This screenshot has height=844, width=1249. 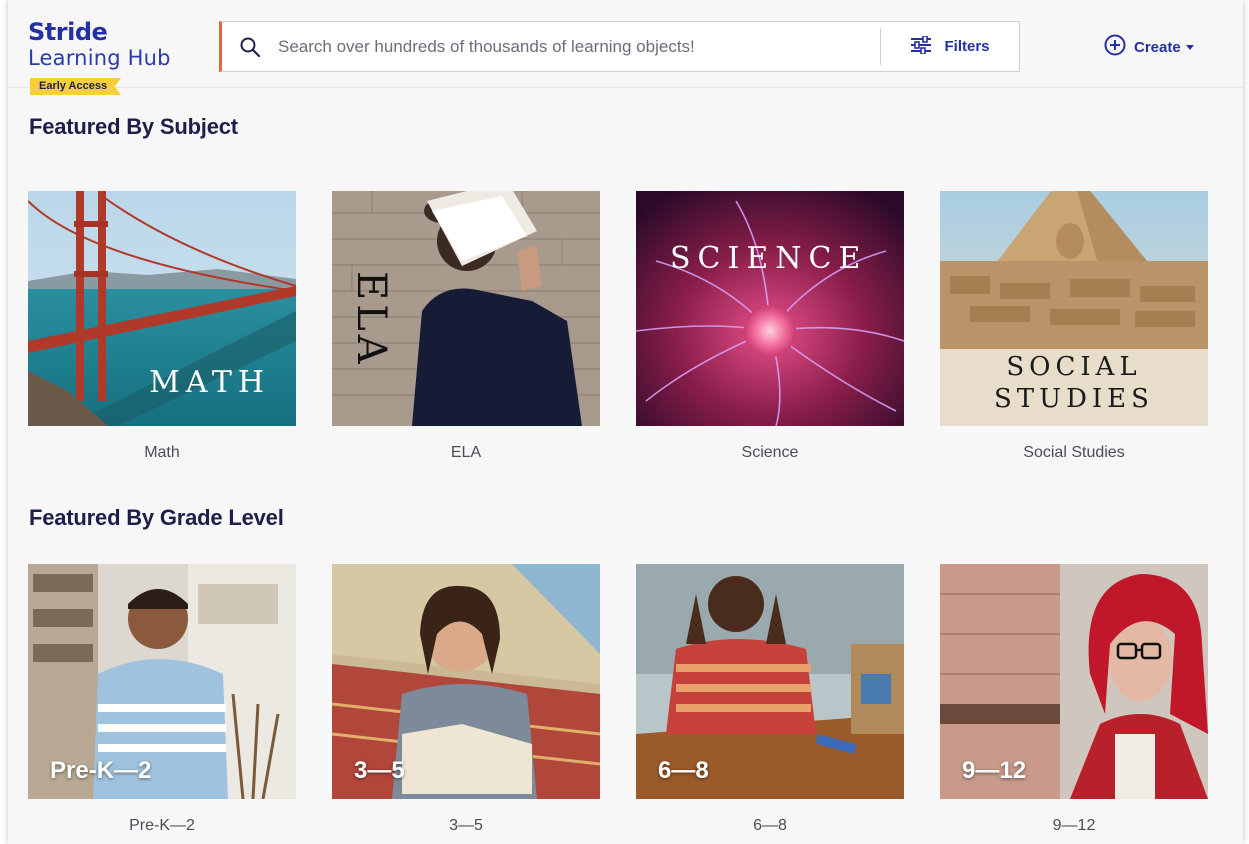 What do you see at coordinates (162, 453) in the screenshot?
I see `subject-label-math: Math` at bounding box center [162, 453].